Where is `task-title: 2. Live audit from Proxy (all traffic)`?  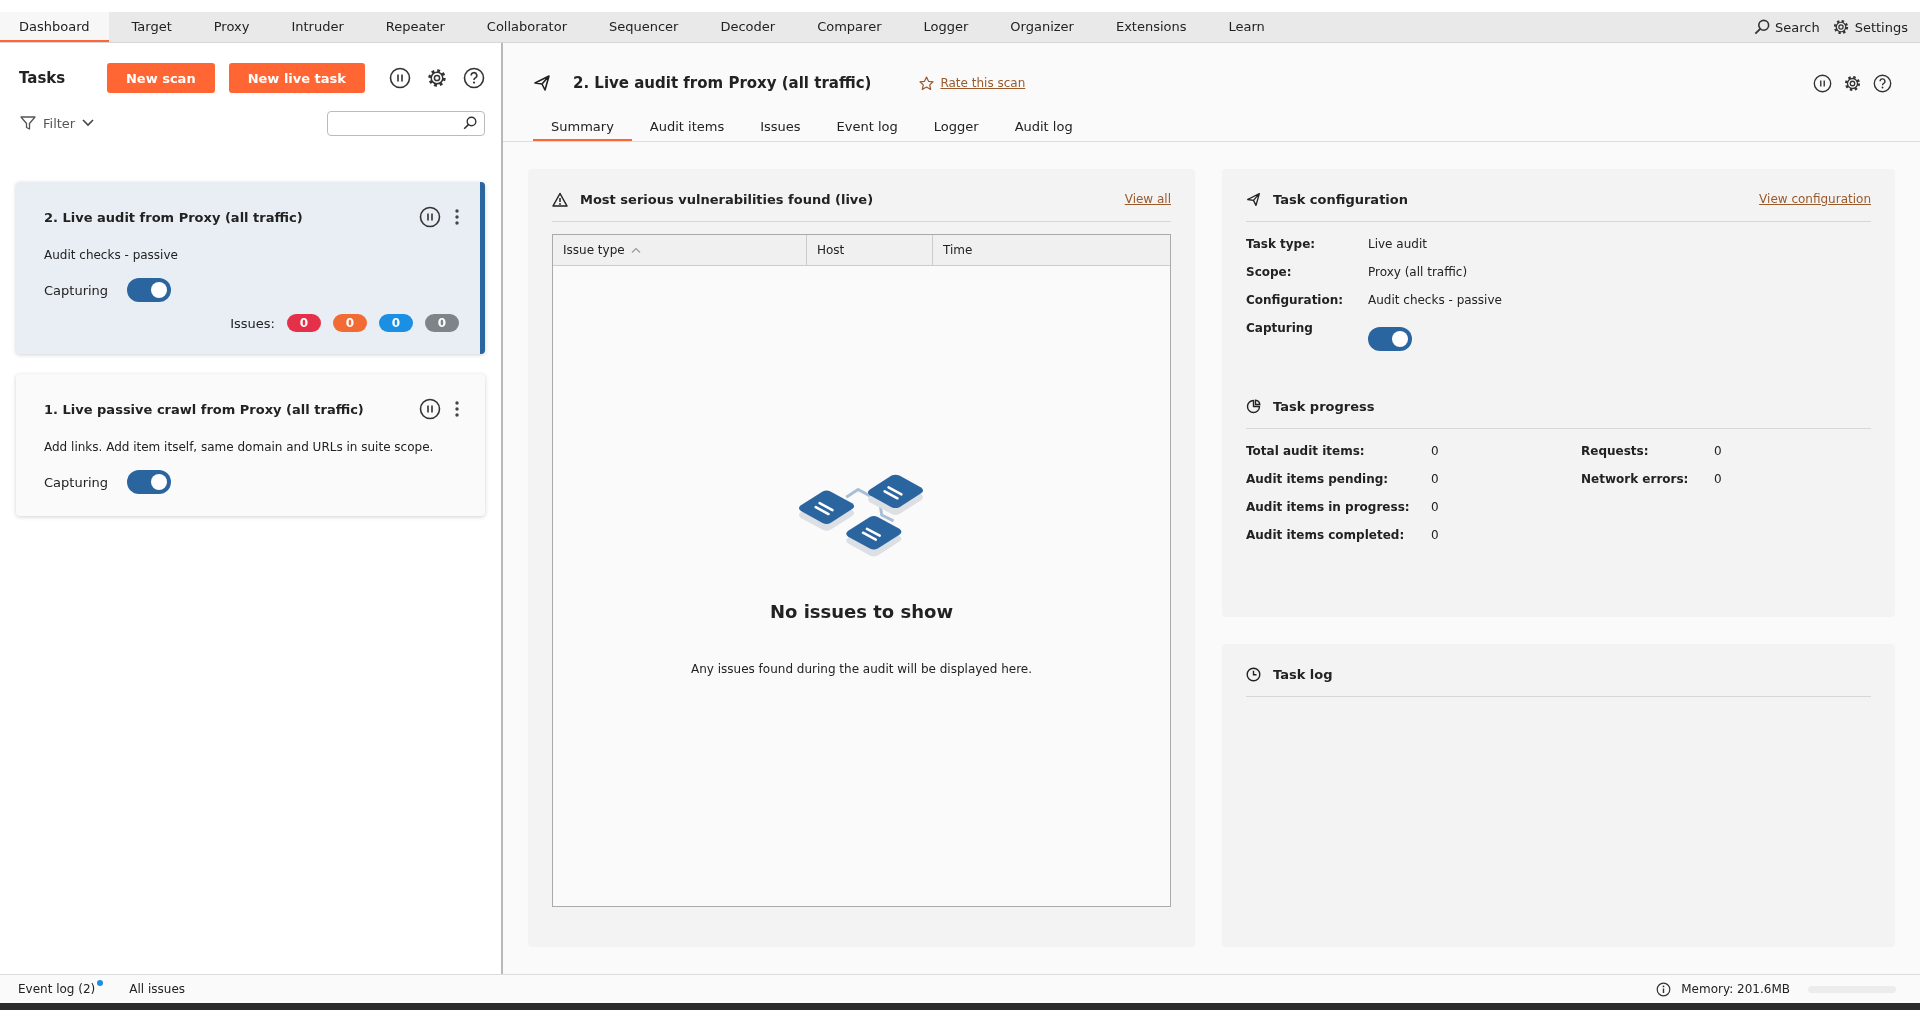 task-title: 2. Live audit from Proxy (all traffic) is located at coordinates (174, 217).